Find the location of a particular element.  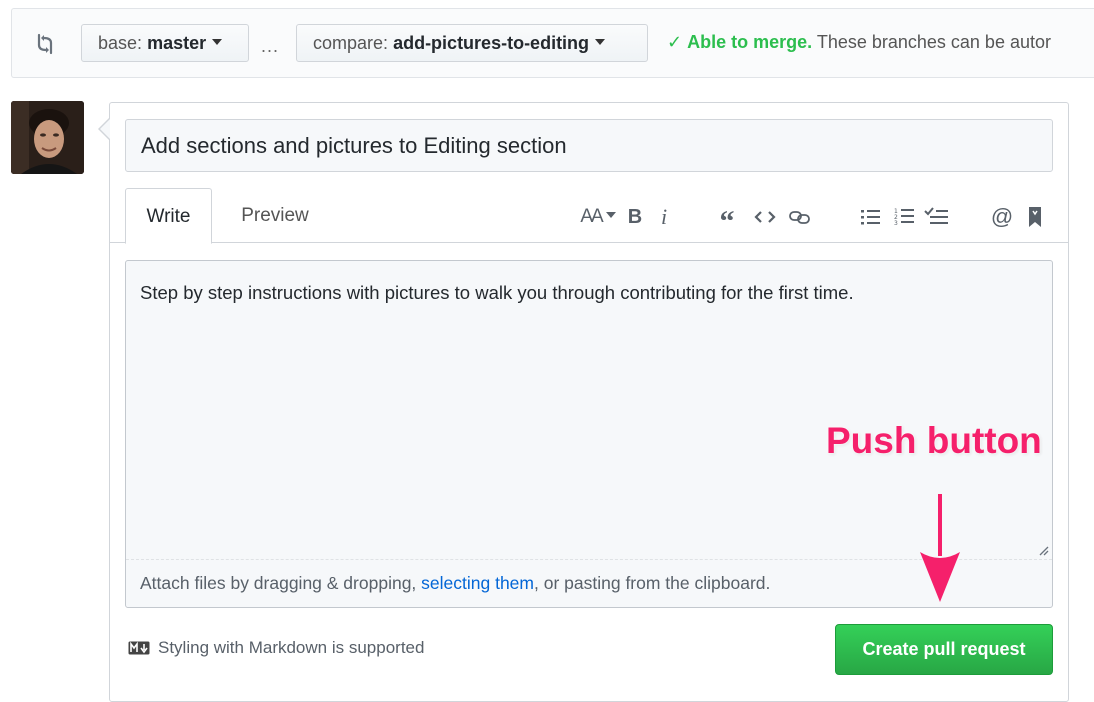

ordered-list-button: 123 is located at coordinates (905, 217).